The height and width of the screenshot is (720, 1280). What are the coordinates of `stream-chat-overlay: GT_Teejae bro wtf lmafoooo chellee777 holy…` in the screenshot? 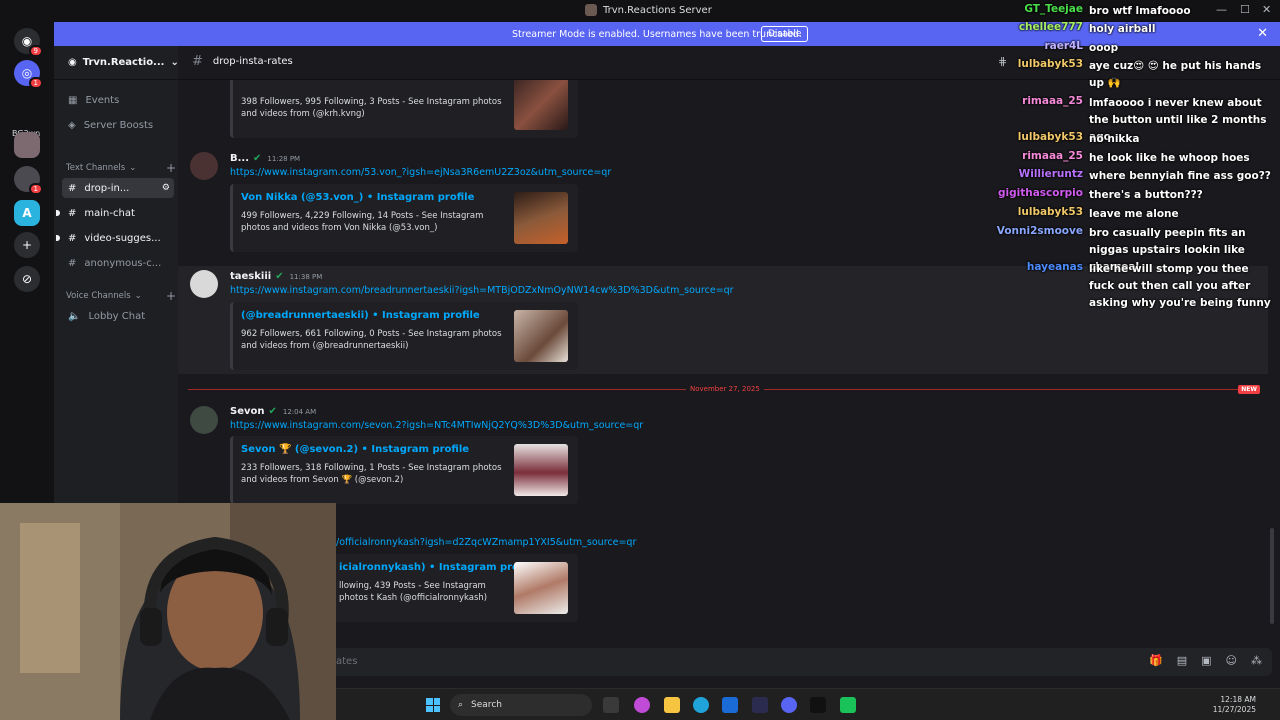 It's located at (1120, 160).